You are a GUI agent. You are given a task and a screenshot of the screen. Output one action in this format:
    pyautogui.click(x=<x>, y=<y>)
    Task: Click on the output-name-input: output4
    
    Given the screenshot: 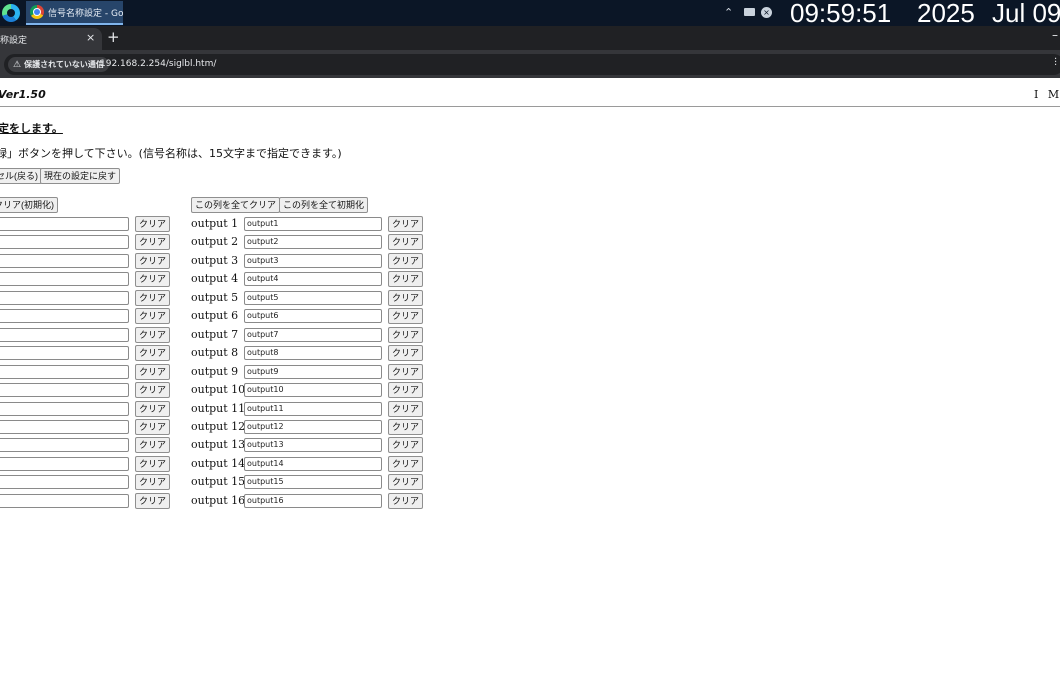 What is the action you would take?
    pyautogui.click(x=313, y=279)
    